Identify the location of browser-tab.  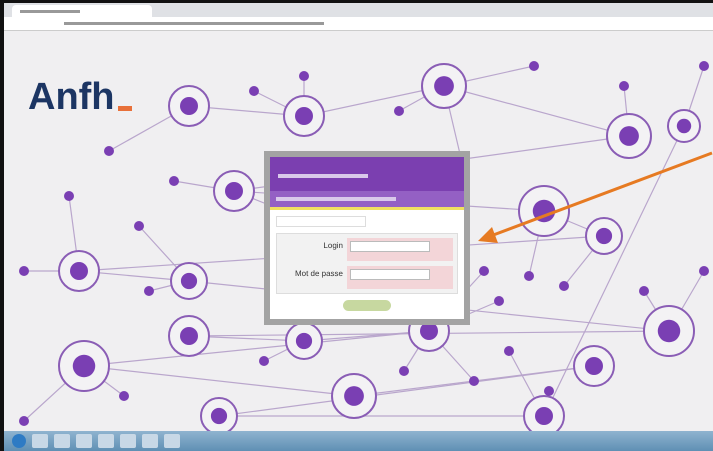
(82, 11).